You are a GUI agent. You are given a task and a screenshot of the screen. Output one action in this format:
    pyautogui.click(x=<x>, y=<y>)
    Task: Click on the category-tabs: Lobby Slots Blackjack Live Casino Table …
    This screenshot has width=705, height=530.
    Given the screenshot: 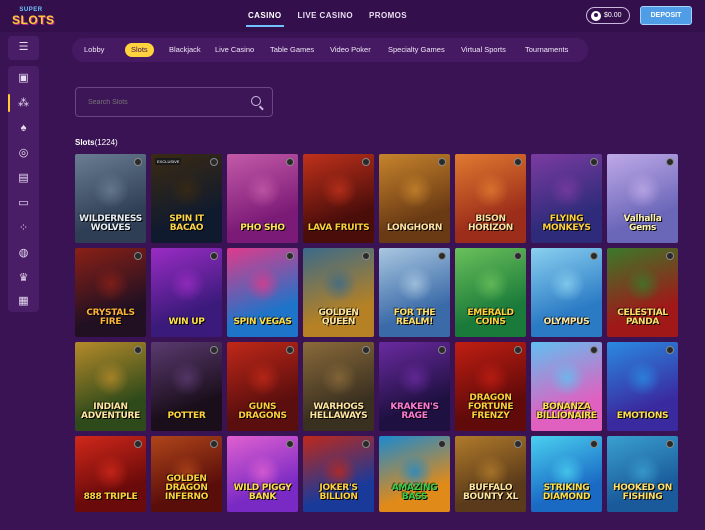 What is the action you would take?
    pyautogui.click(x=330, y=50)
    